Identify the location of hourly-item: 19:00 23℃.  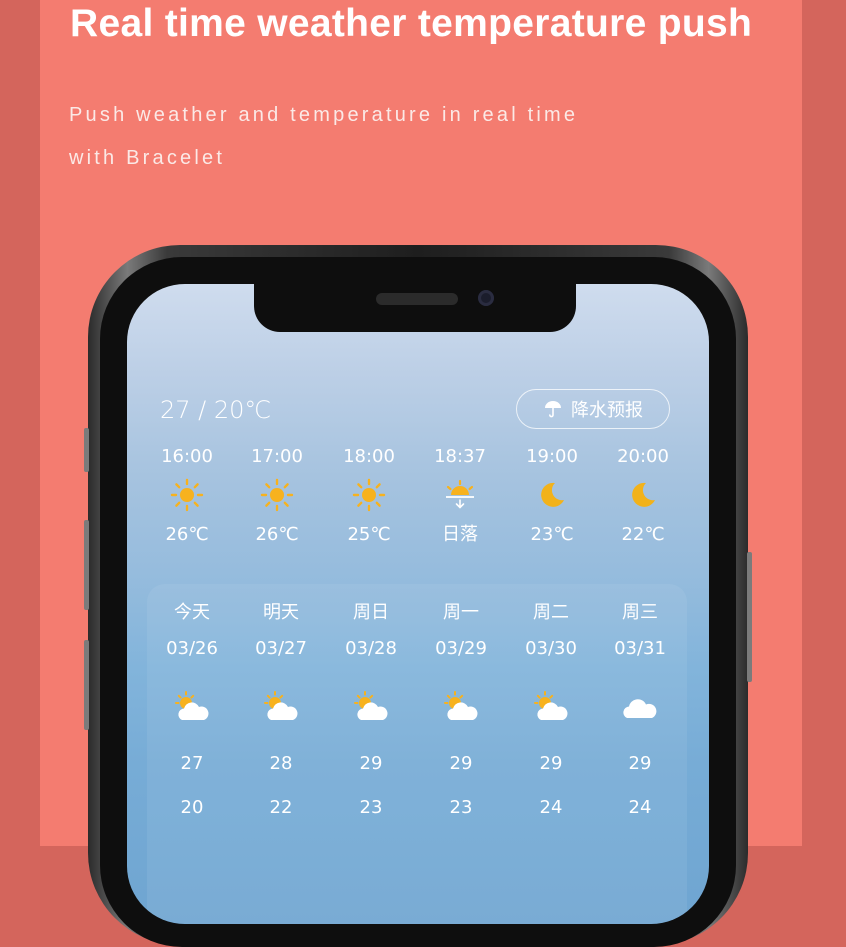
(552, 496).